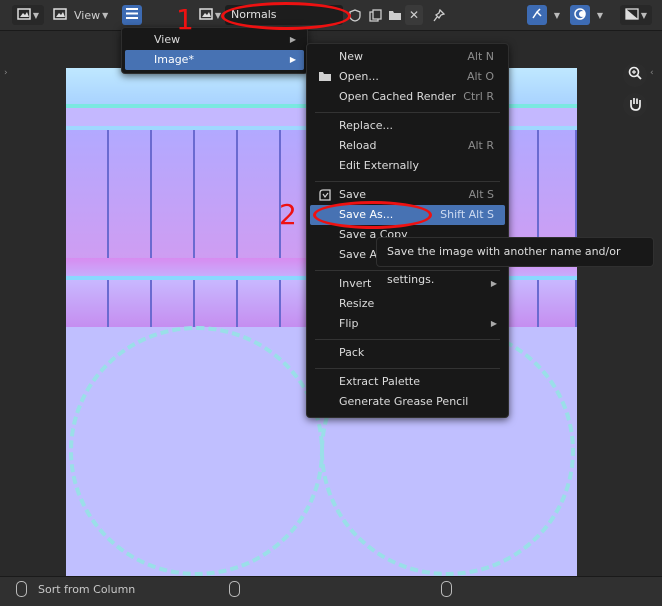 Image resolution: width=662 pixels, height=606 pixels. I want to click on overlay-icon, so click(580, 15).